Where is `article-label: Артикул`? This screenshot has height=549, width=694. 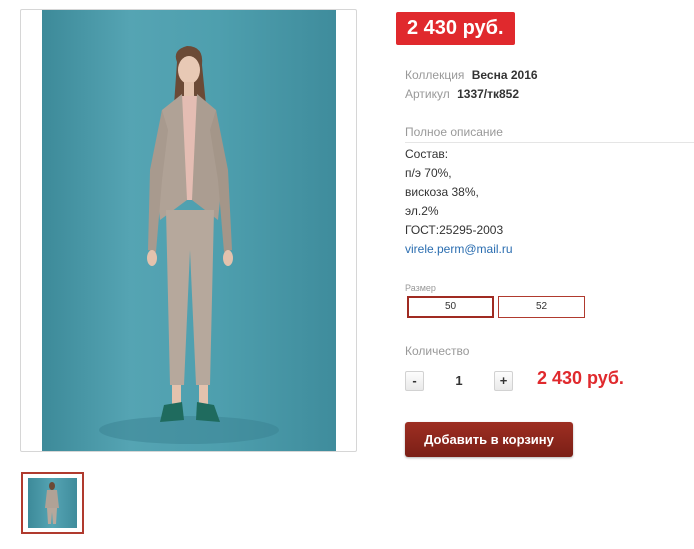 article-label: Артикул is located at coordinates (427, 94).